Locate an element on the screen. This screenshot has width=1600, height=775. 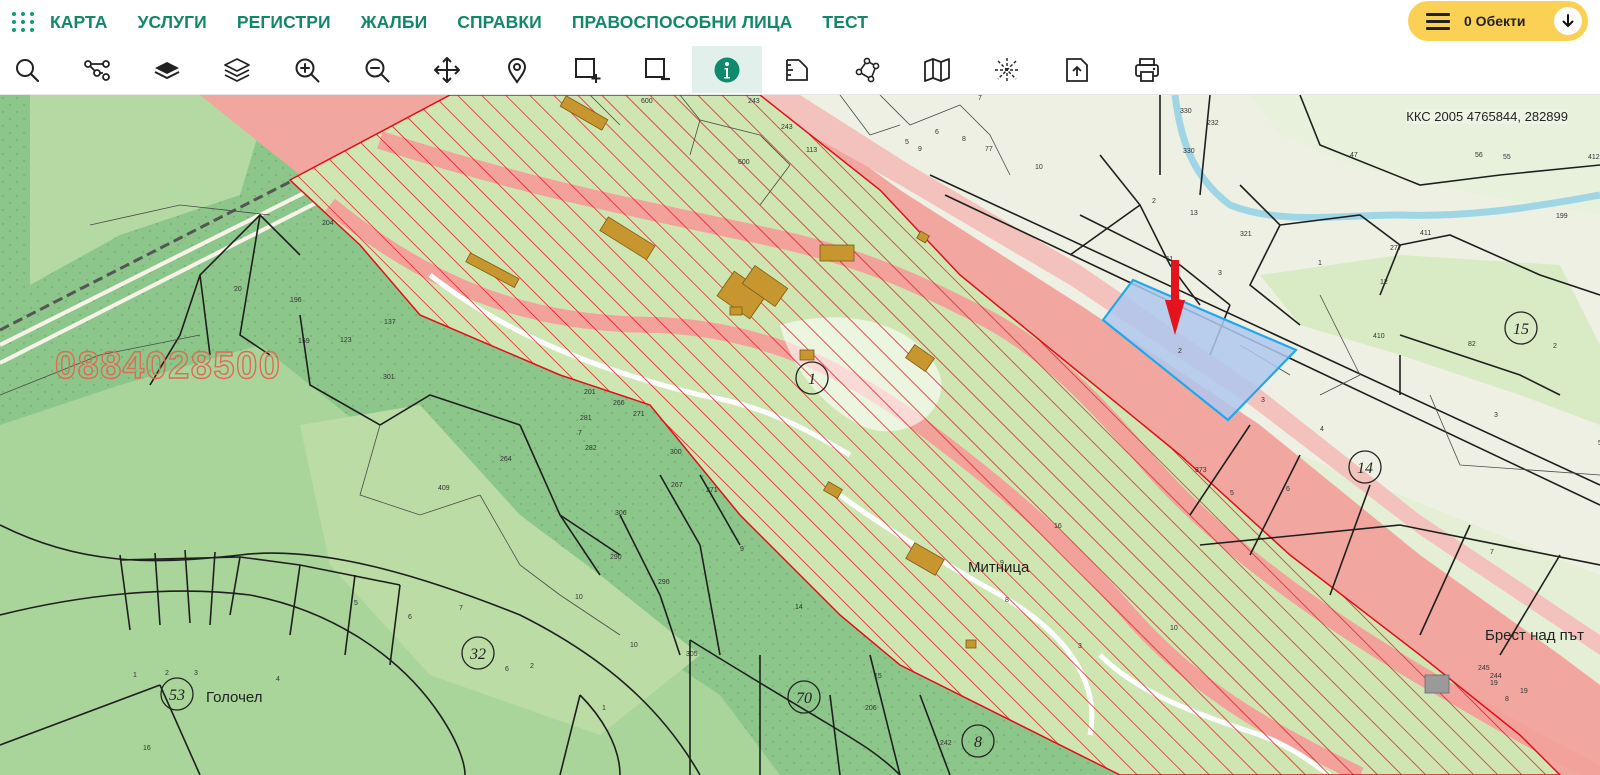
map-toolbar is located at coordinates (800, 69).